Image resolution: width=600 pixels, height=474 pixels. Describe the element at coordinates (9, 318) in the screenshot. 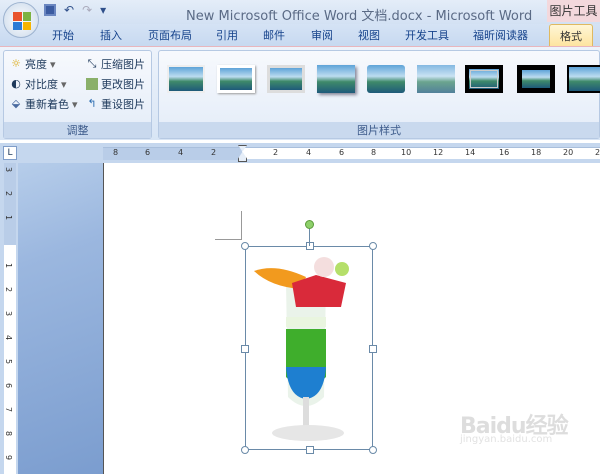

I see `vertical-ruler: 3 2 1 1 2 3 4 5 6 7 8 9` at that location.